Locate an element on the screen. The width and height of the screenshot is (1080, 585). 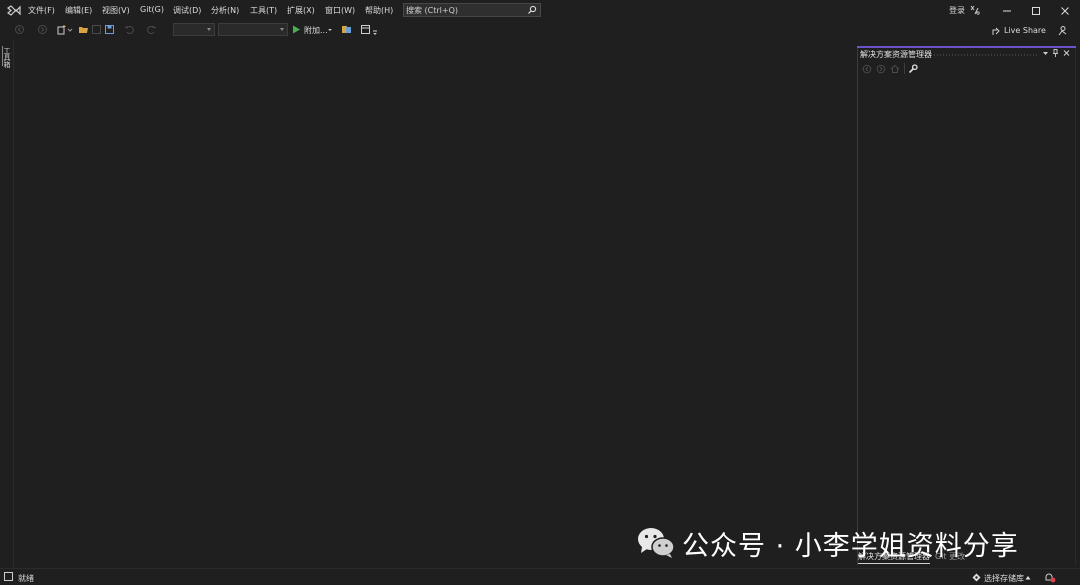
sol-back-icon is located at coordinates (867, 69).